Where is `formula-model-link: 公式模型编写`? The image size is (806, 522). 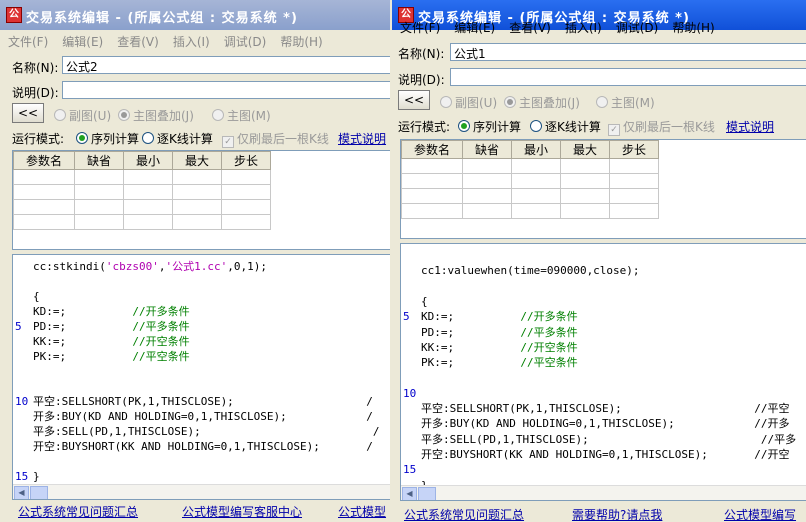 formula-model-link: 公式模型编写 is located at coordinates (760, 514).